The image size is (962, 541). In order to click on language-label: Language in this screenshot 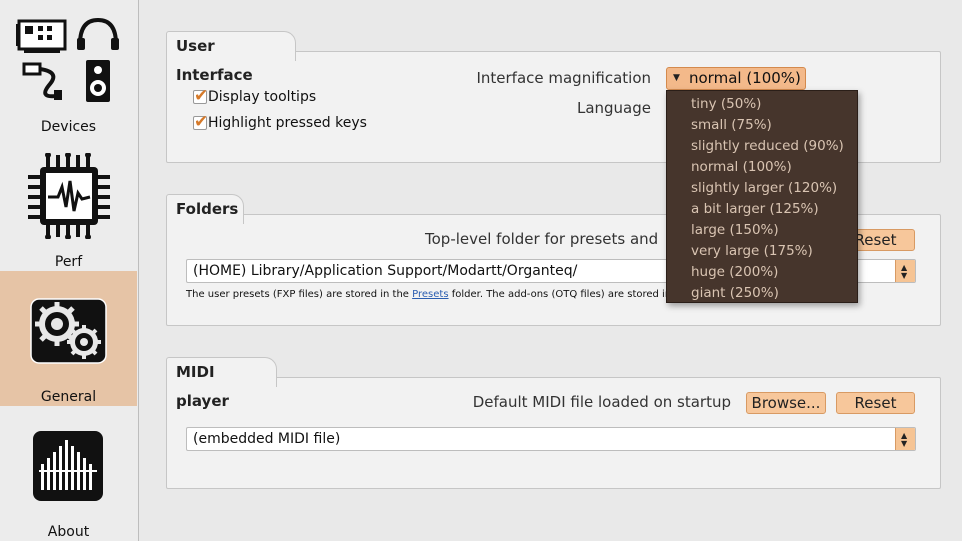, I will do `click(613, 108)`.